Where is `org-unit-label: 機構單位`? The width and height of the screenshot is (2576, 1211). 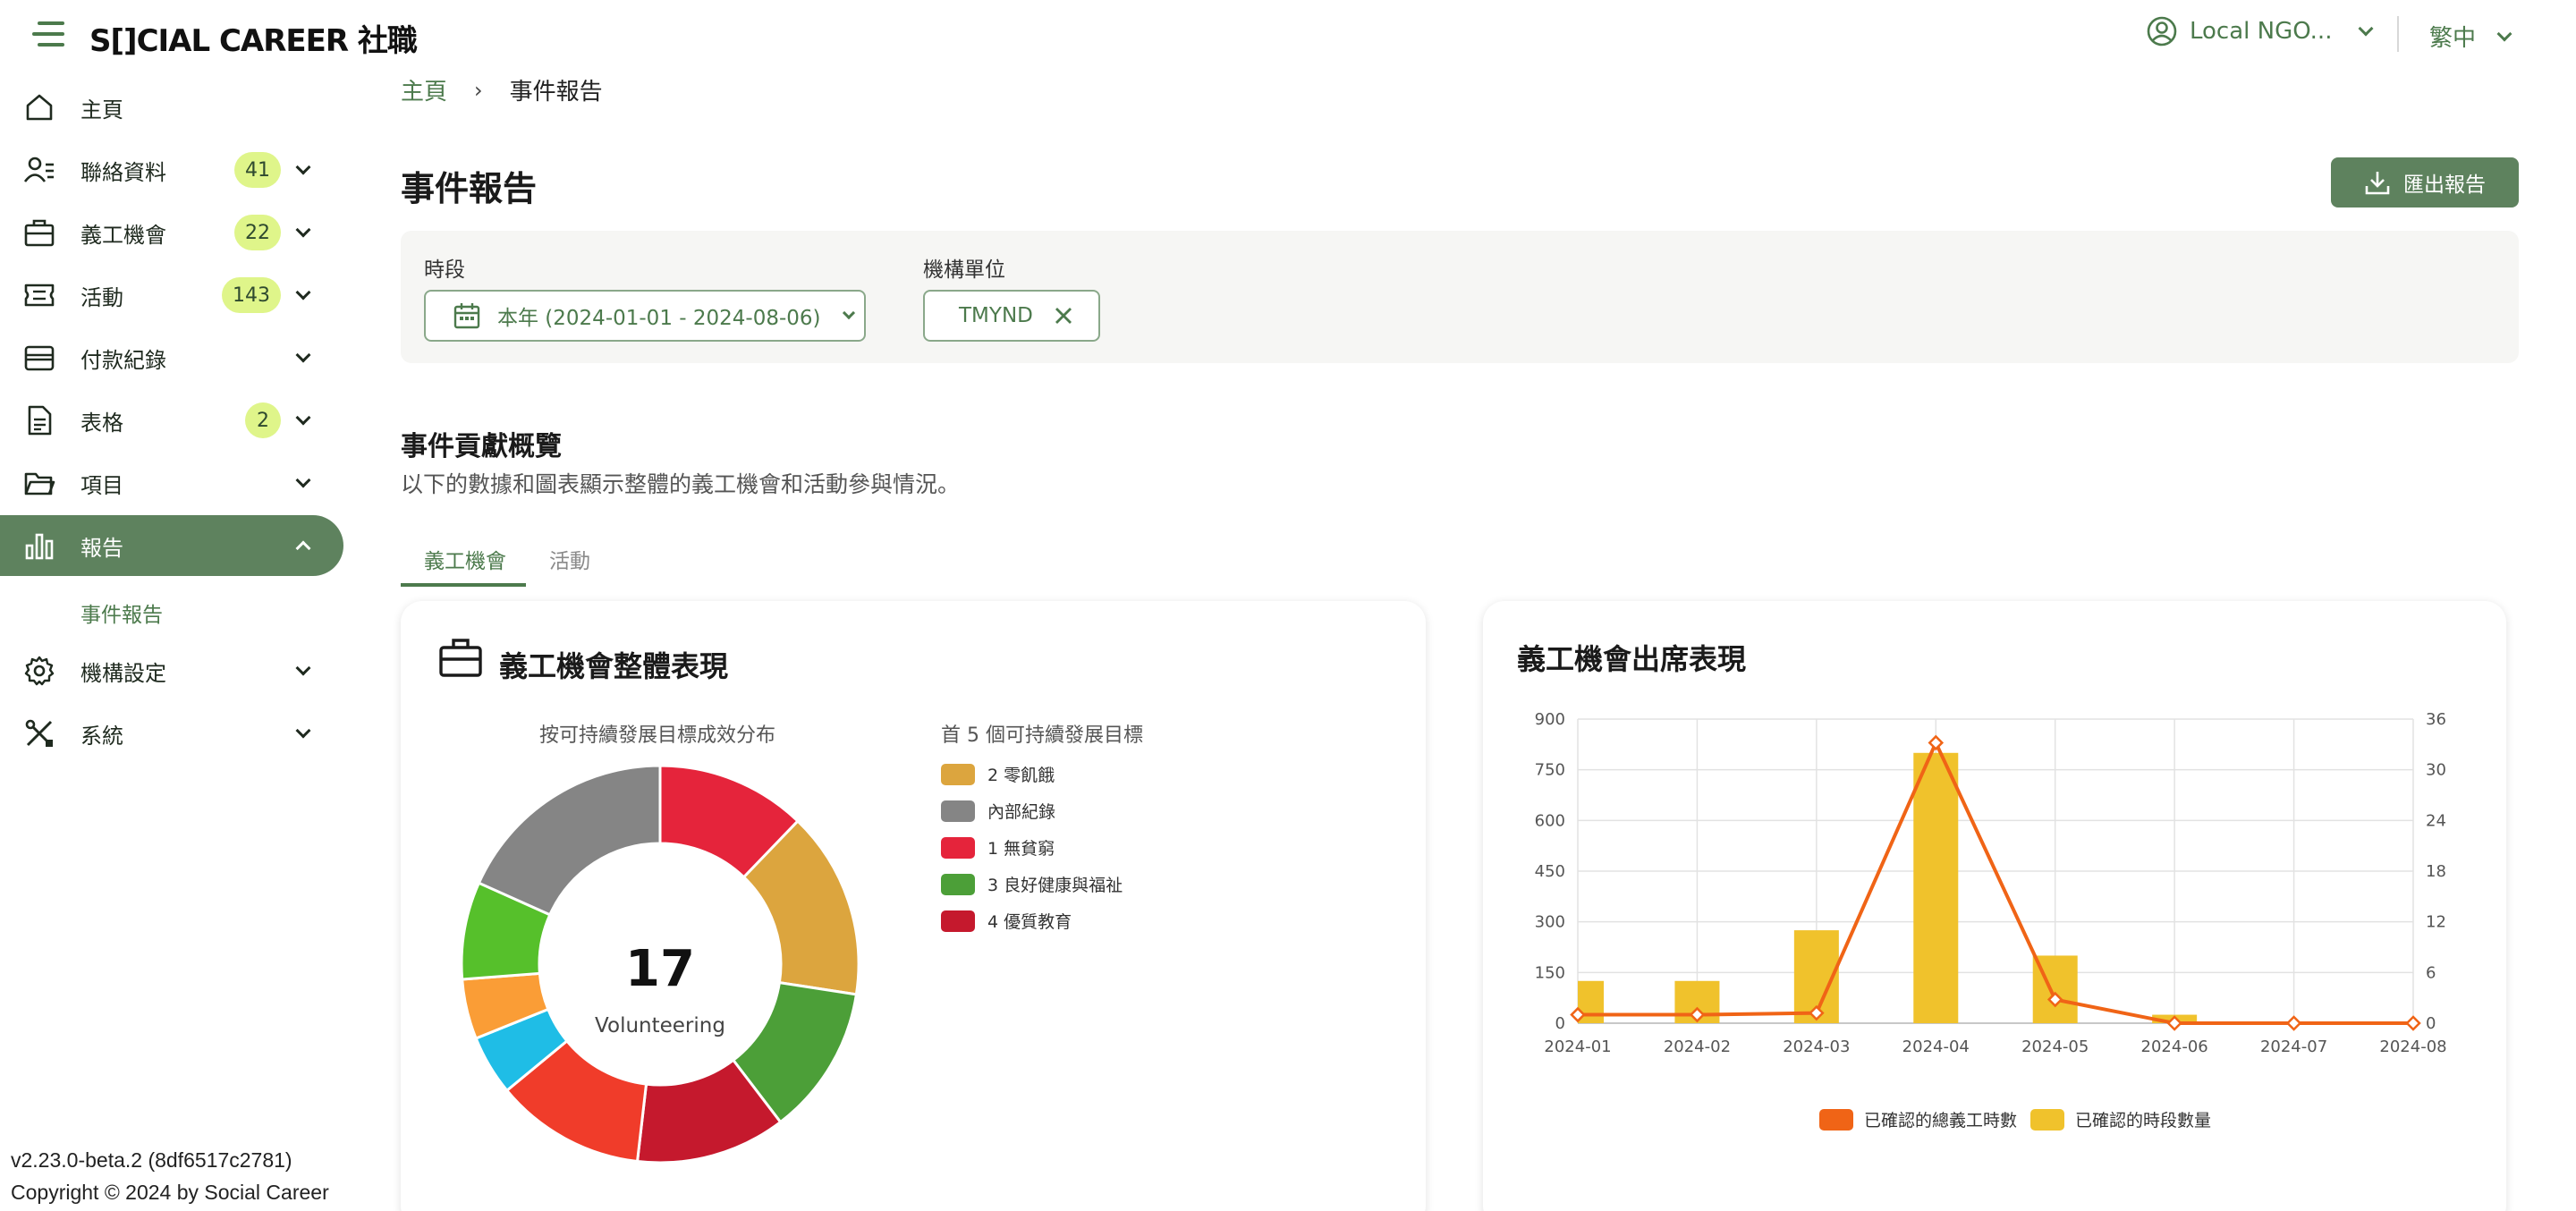
org-unit-label: 機構單位 is located at coordinates (964, 270).